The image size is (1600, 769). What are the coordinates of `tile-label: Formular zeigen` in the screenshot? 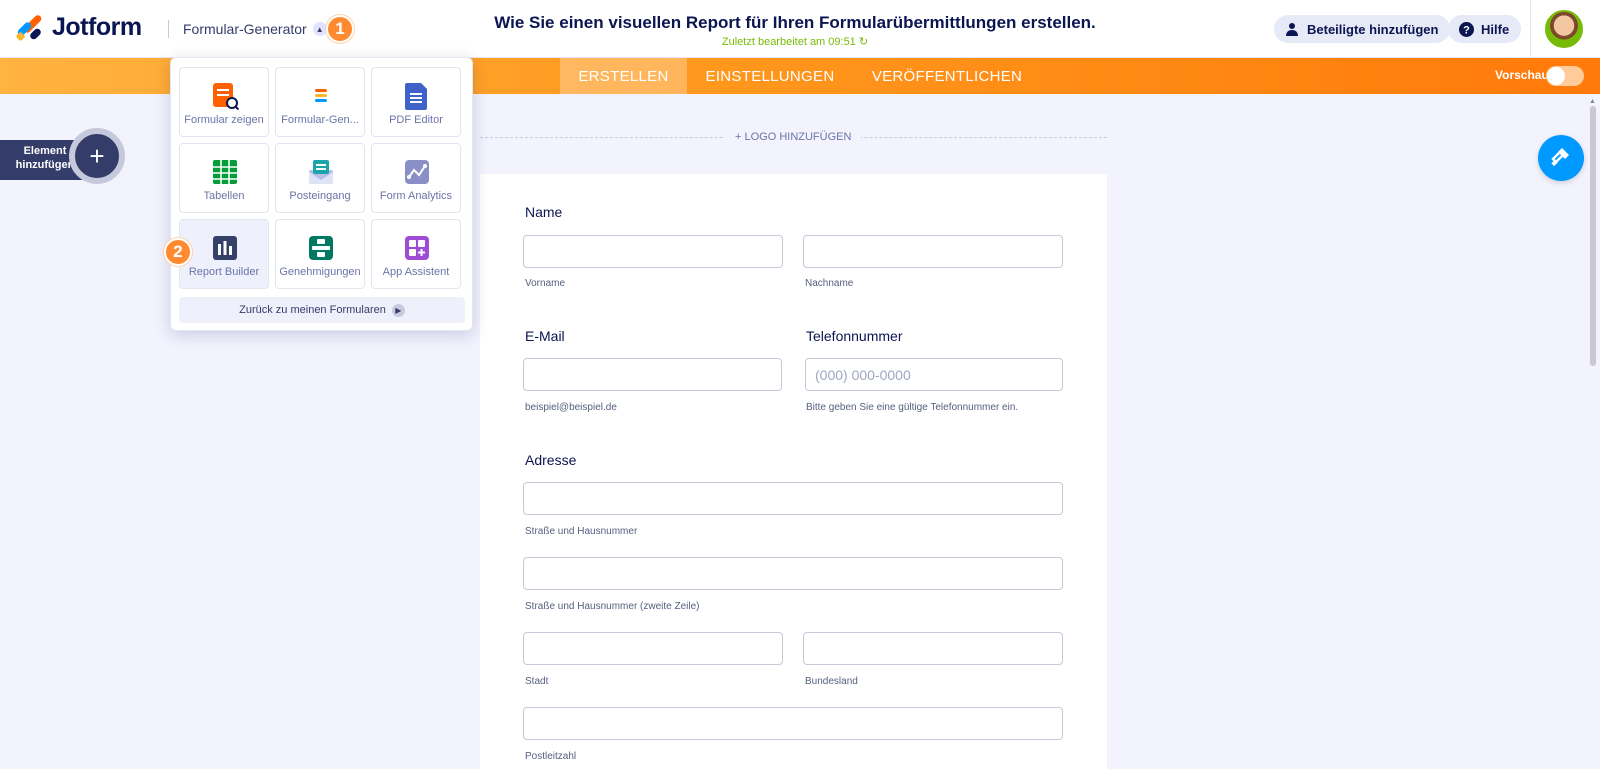 It's located at (224, 120).